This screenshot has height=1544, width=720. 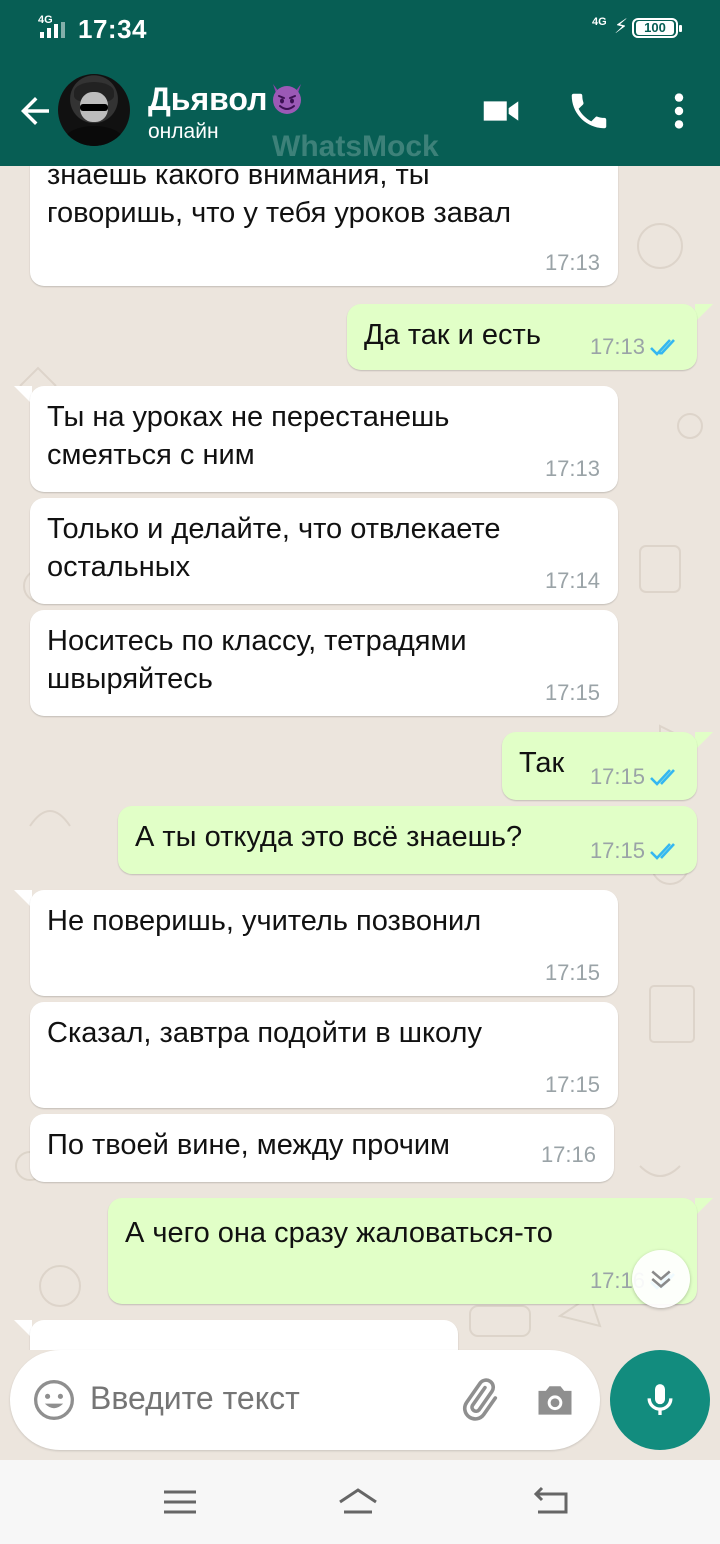 What do you see at coordinates (679, 111) in the screenshot?
I see `more-vert-icon` at bounding box center [679, 111].